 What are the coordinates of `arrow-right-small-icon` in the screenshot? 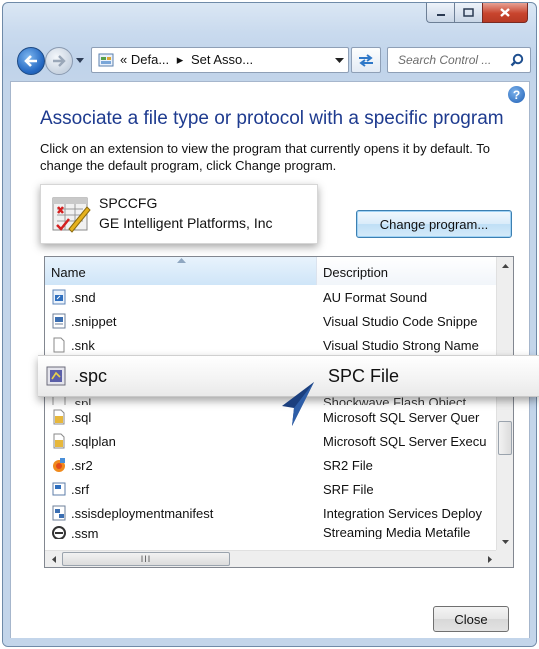 It's located at (489, 559).